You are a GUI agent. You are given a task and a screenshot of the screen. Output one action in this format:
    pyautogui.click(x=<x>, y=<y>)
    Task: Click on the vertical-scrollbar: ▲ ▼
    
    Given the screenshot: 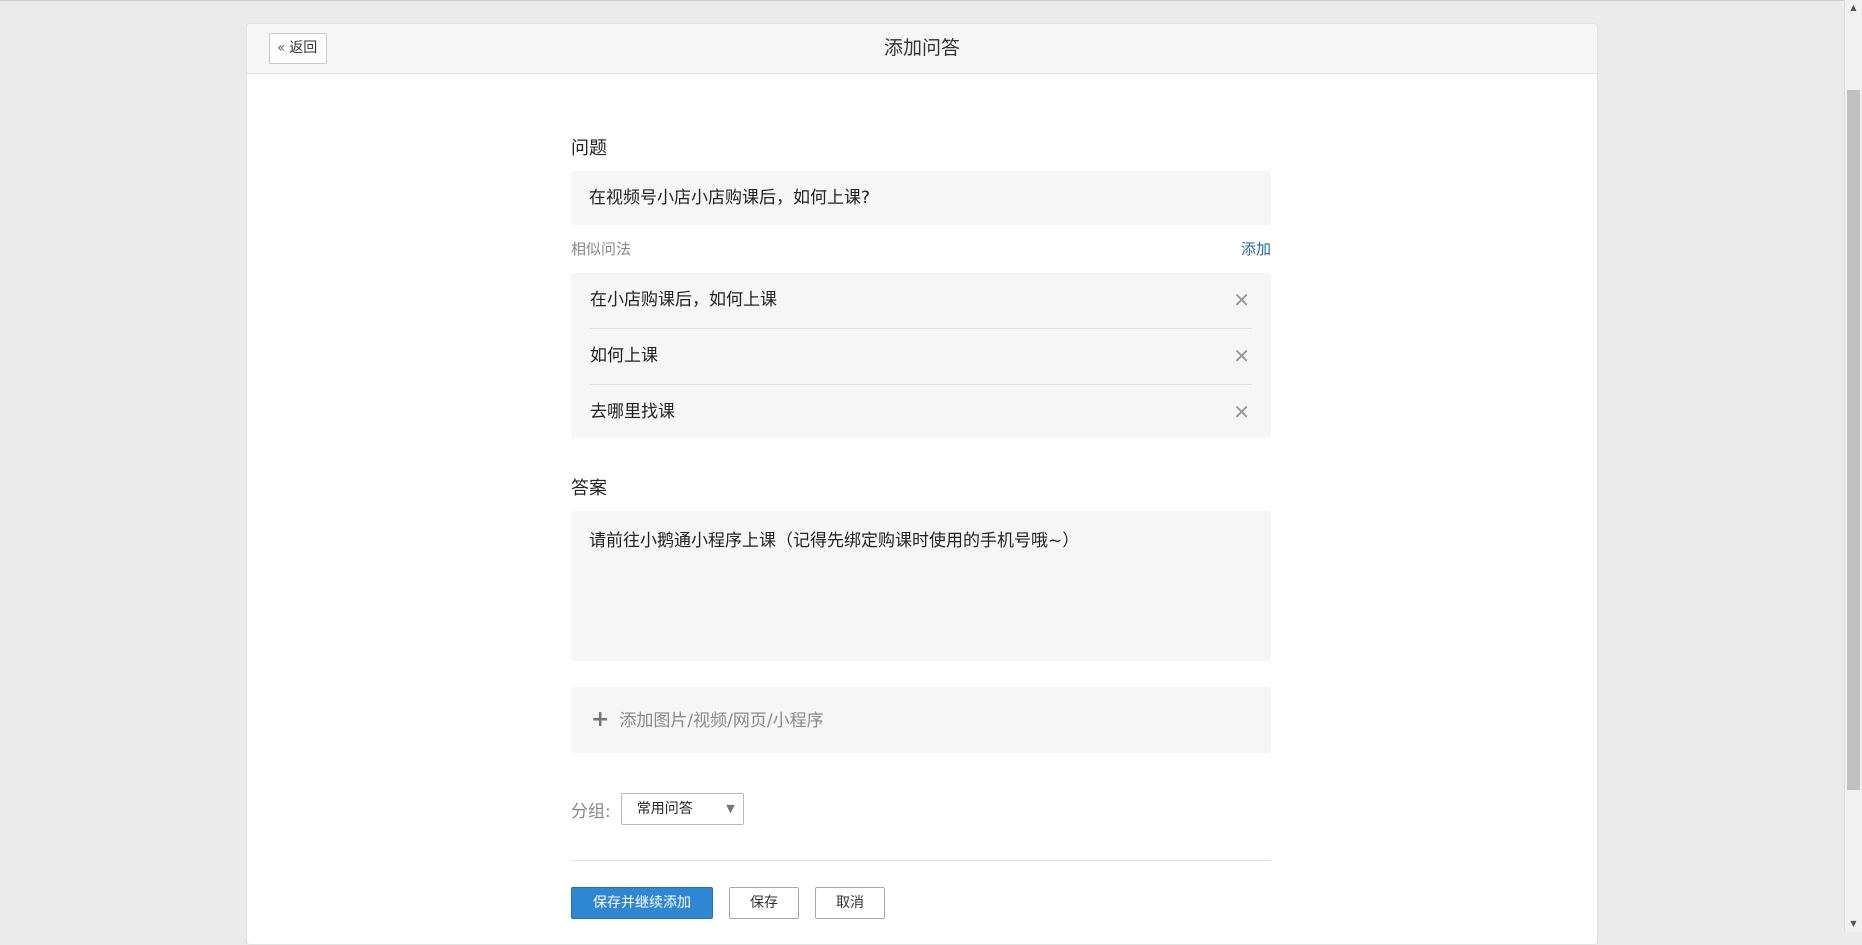 What is the action you would take?
    pyautogui.click(x=1853, y=466)
    